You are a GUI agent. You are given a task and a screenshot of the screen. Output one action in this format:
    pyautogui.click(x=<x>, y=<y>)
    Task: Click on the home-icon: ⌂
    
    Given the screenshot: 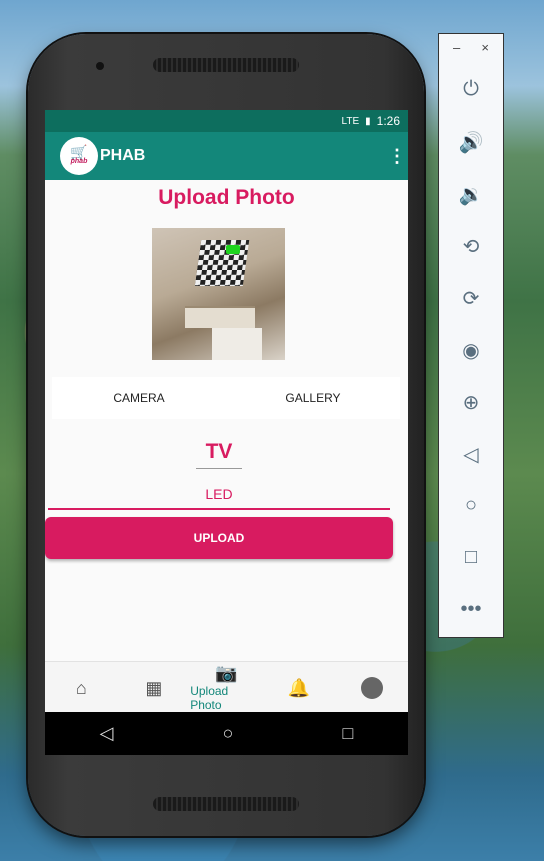 What is the action you would take?
    pyautogui.click(x=81, y=687)
    